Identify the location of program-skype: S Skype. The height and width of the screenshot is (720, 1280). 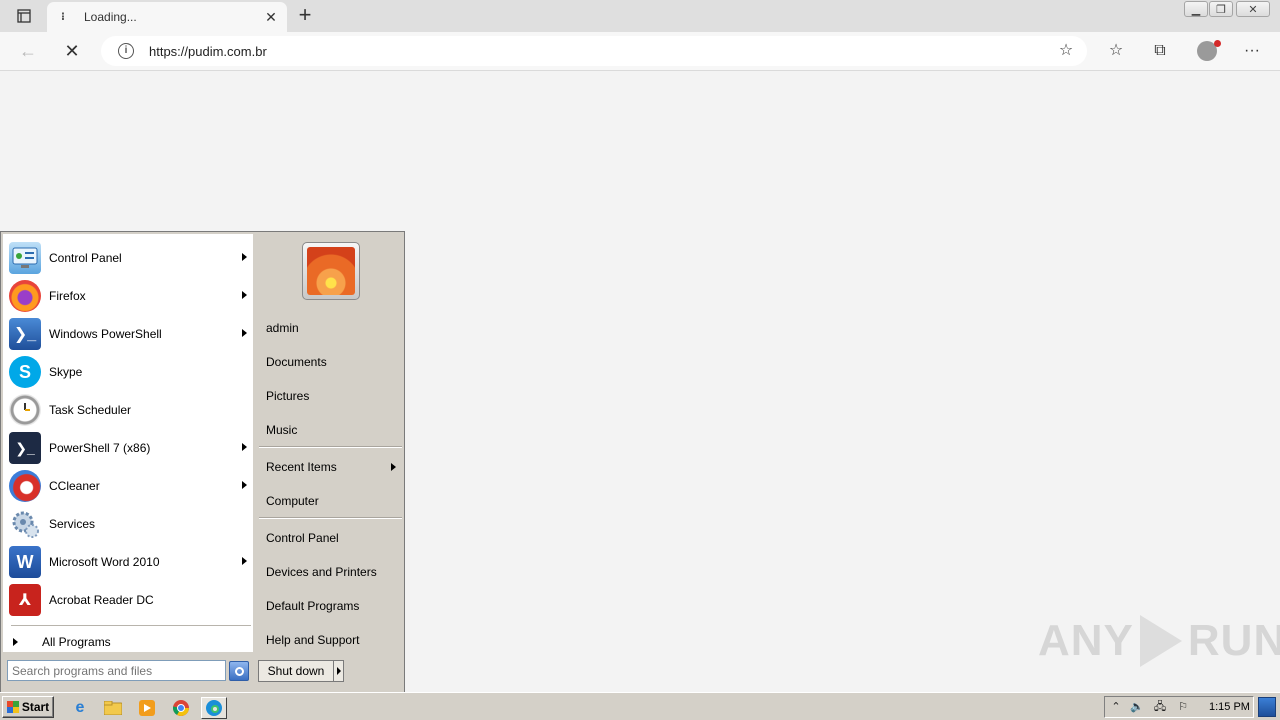
(131, 372).